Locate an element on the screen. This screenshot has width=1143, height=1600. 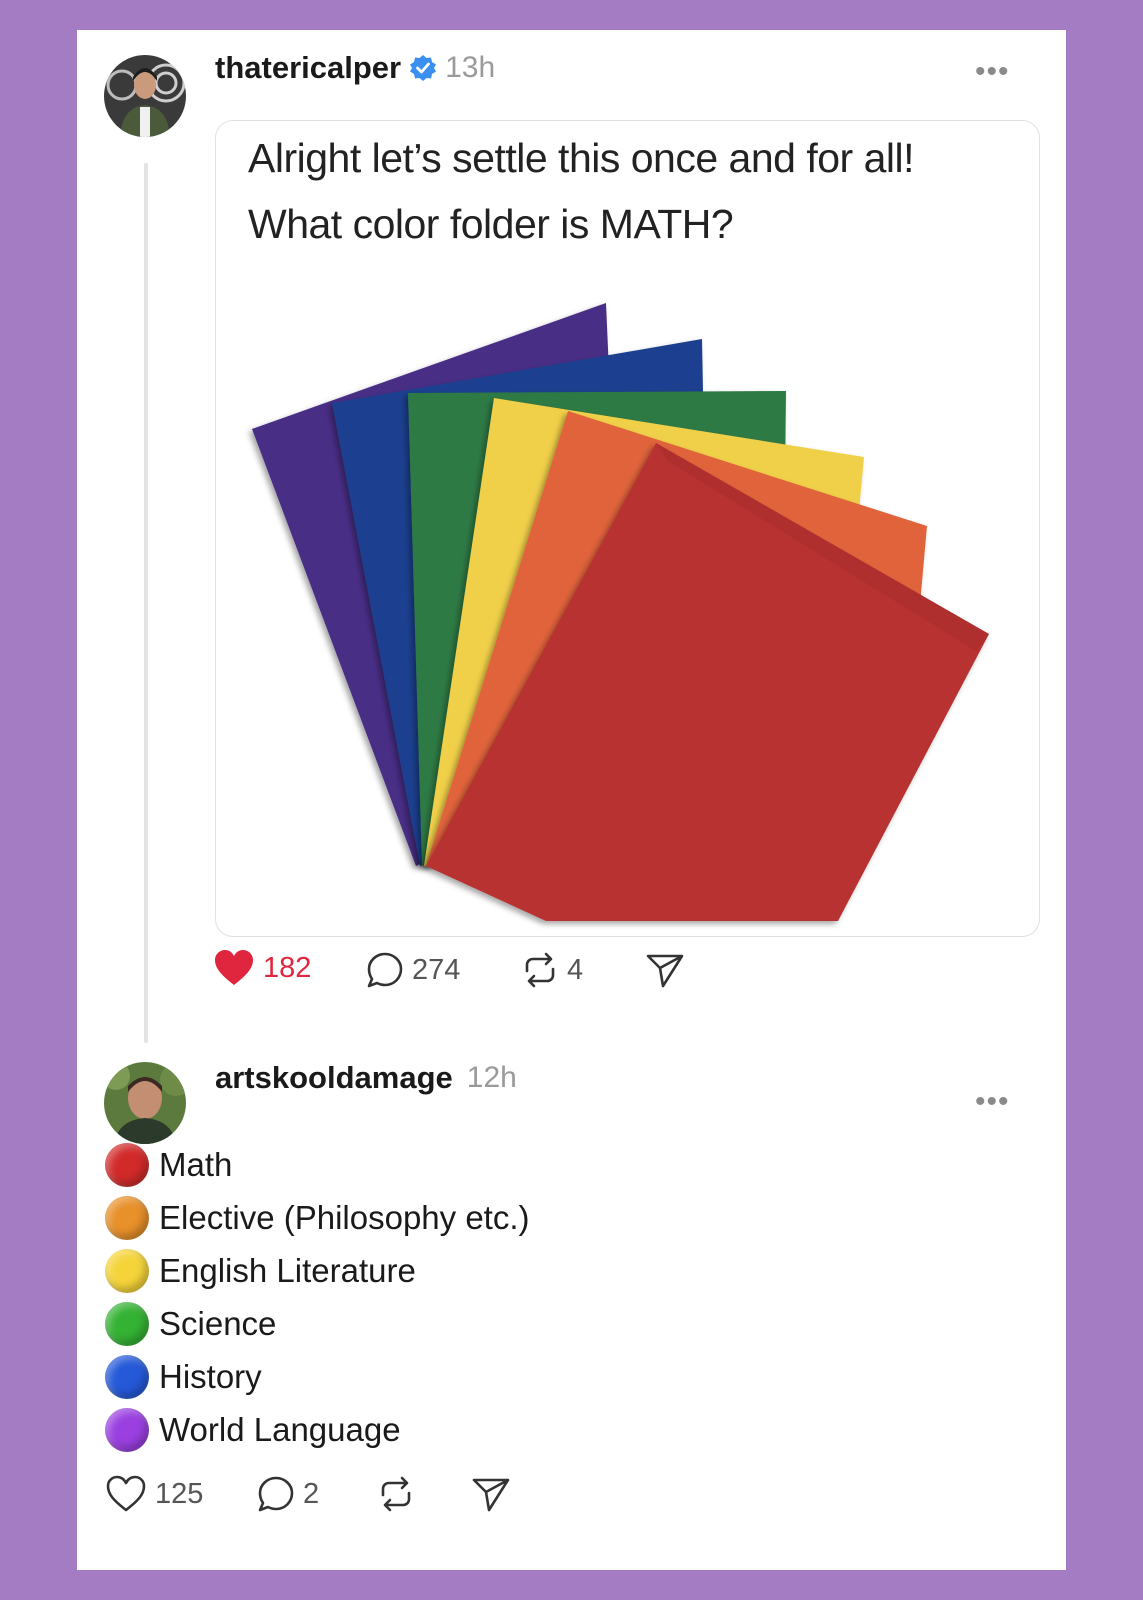
reply-share-button is located at coordinates (491, 1494).